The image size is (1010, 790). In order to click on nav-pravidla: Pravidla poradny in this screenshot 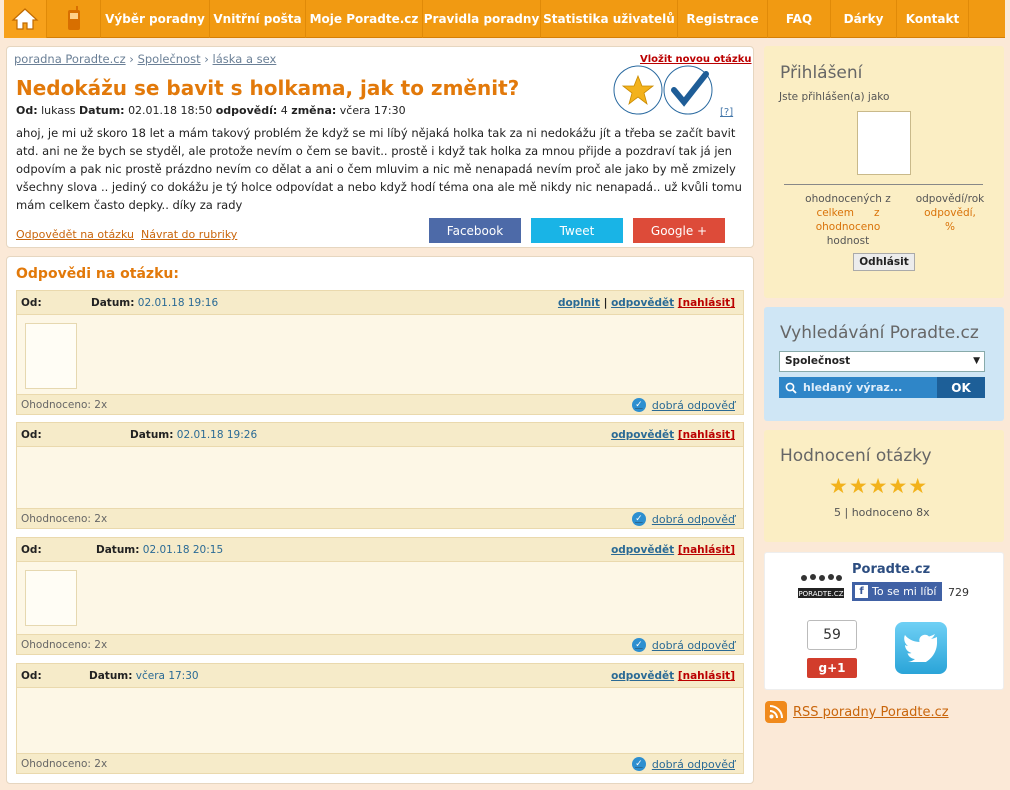, I will do `click(482, 19)`.